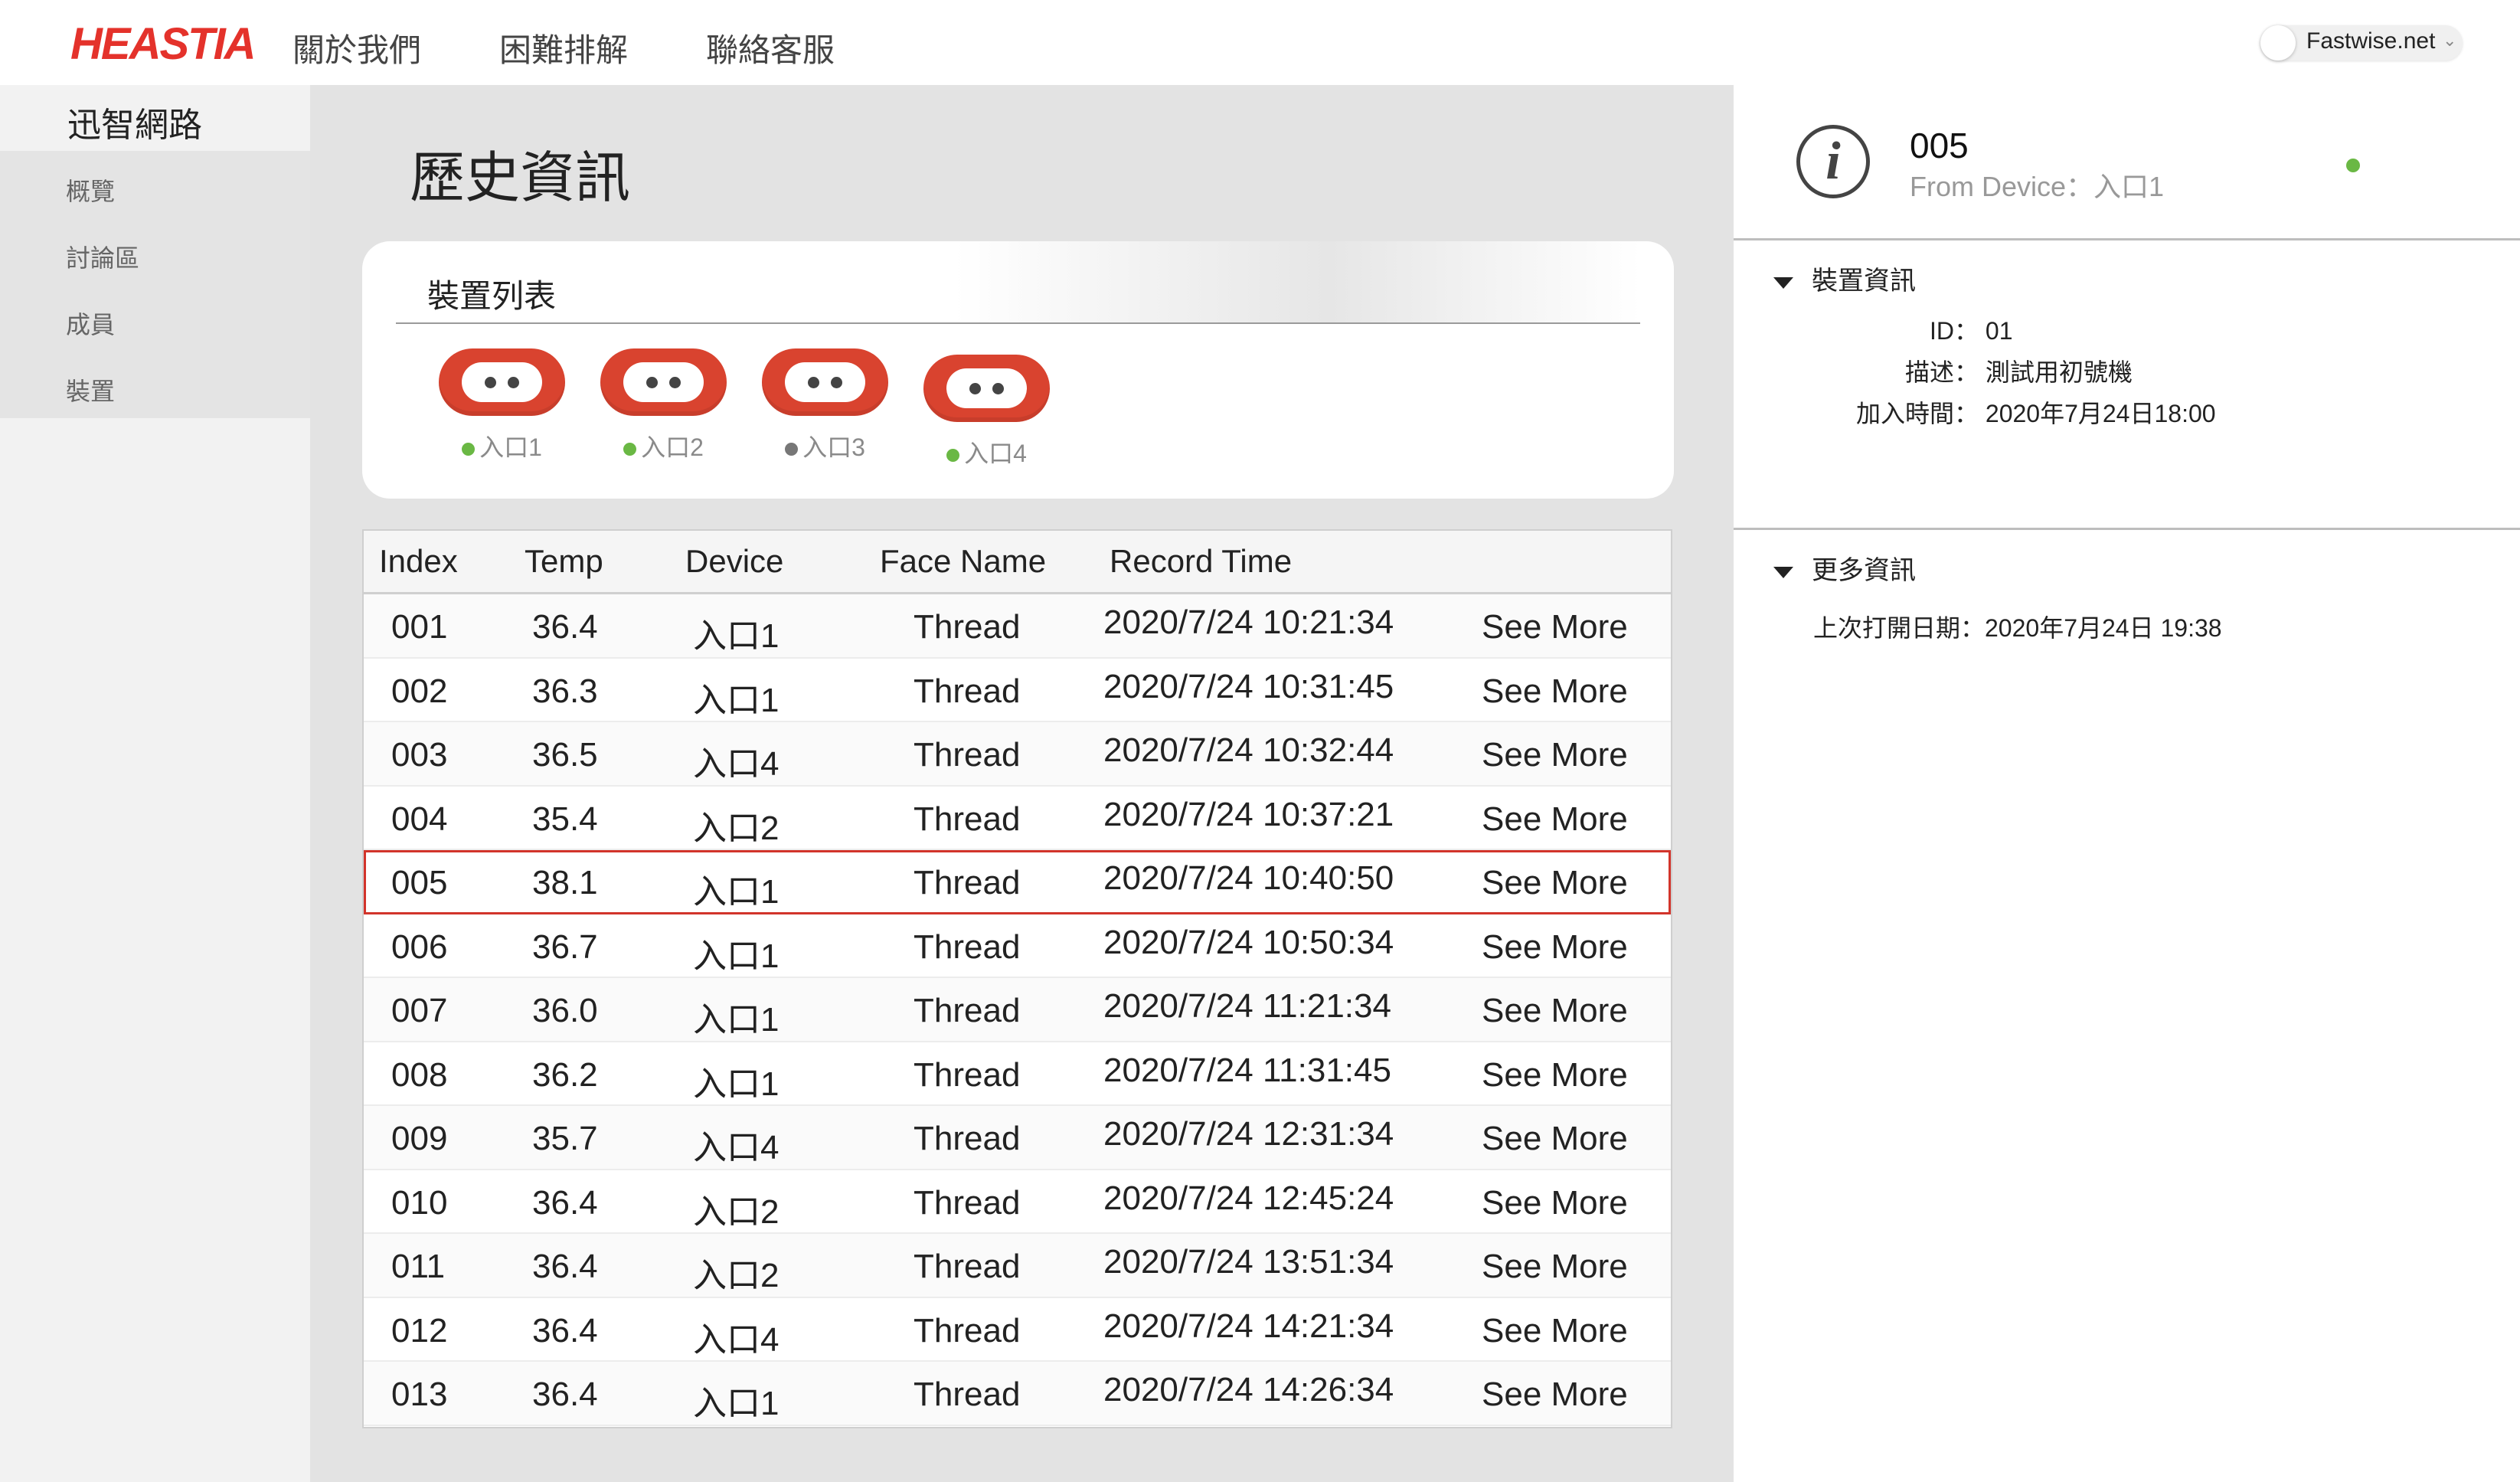  Describe the element at coordinates (163, 44) in the screenshot. I see `brand-logo: HEASTIA` at that location.